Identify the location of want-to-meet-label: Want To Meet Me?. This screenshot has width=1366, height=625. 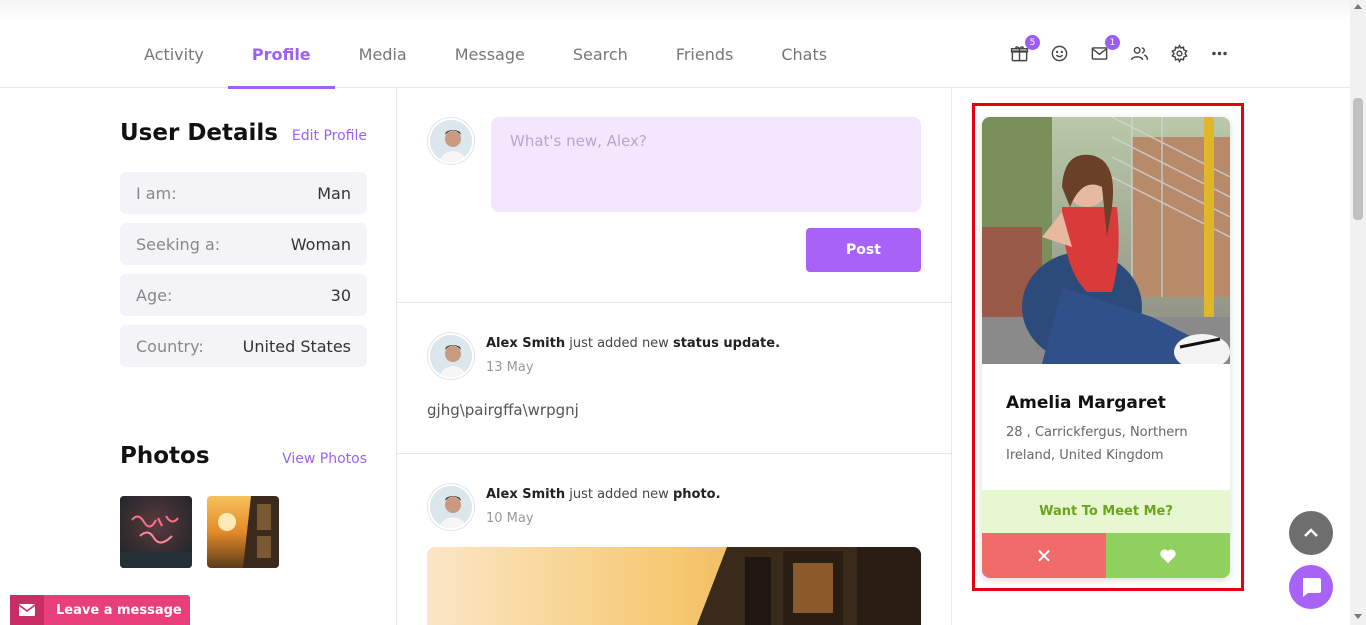
(1106, 511).